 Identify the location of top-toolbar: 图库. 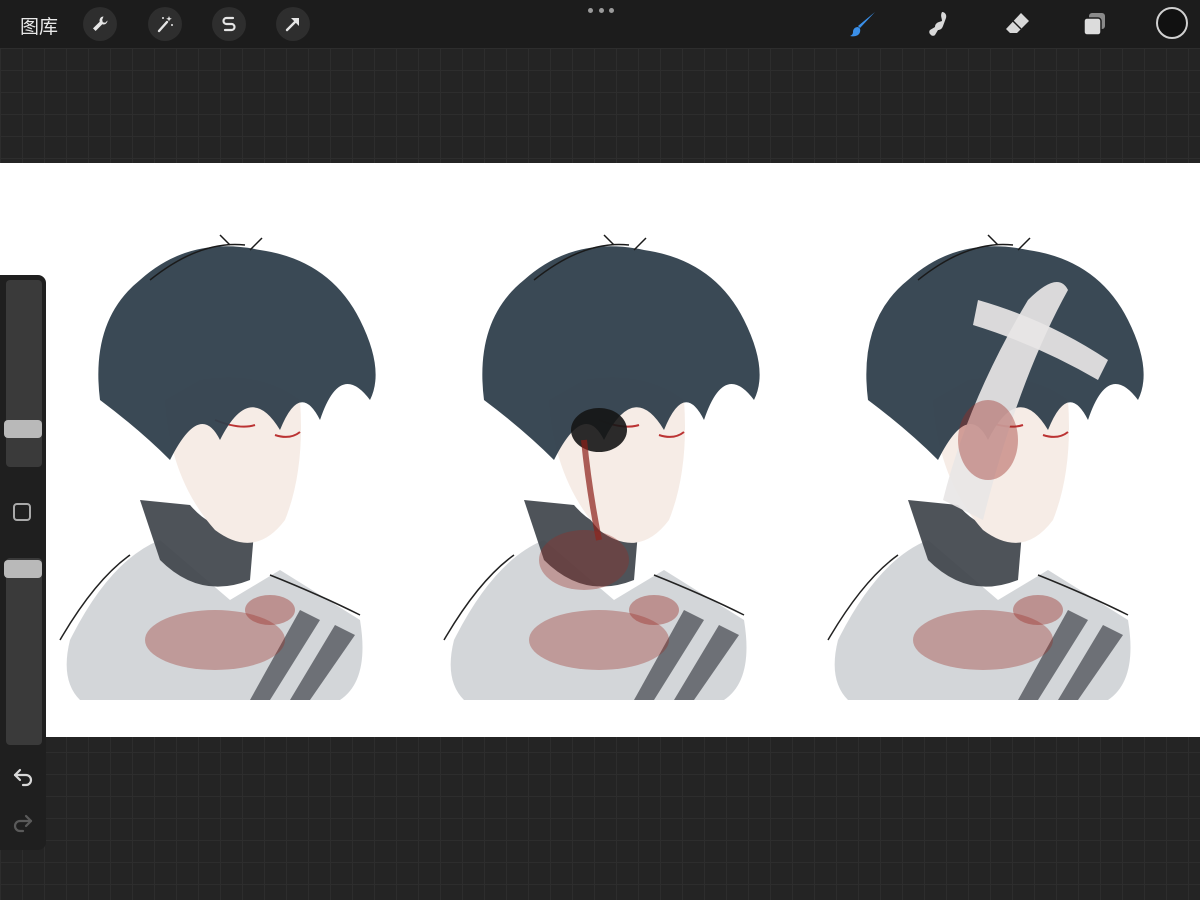
(600, 24).